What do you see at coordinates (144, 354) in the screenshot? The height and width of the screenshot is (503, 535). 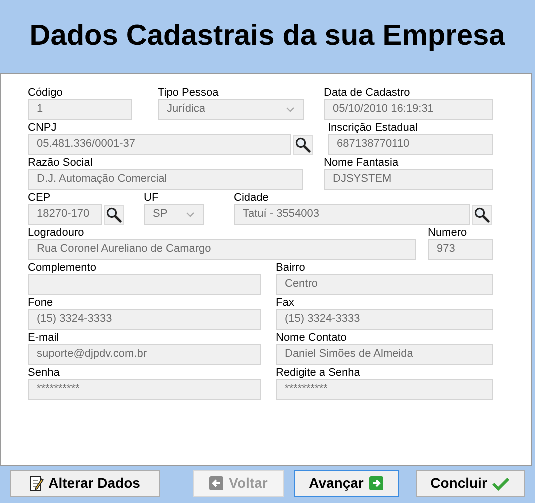 I see `input-field: suporte@djpdv.com.br` at bounding box center [144, 354].